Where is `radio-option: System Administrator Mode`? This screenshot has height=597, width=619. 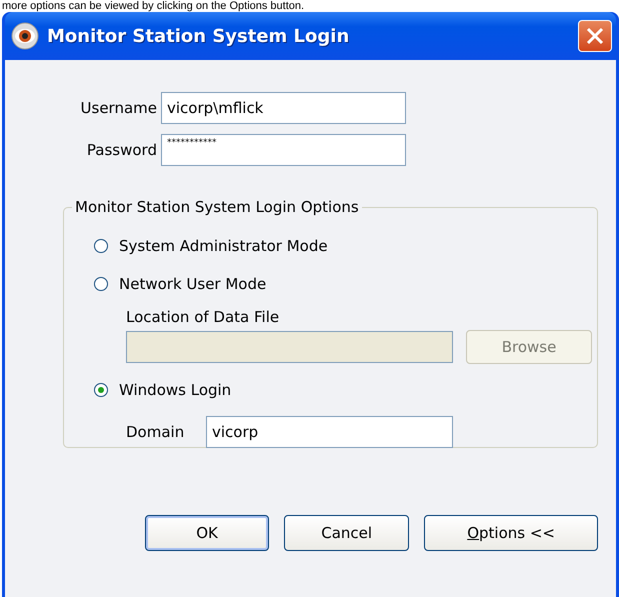
radio-option: System Administrator Mode is located at coordinates (345, 246).